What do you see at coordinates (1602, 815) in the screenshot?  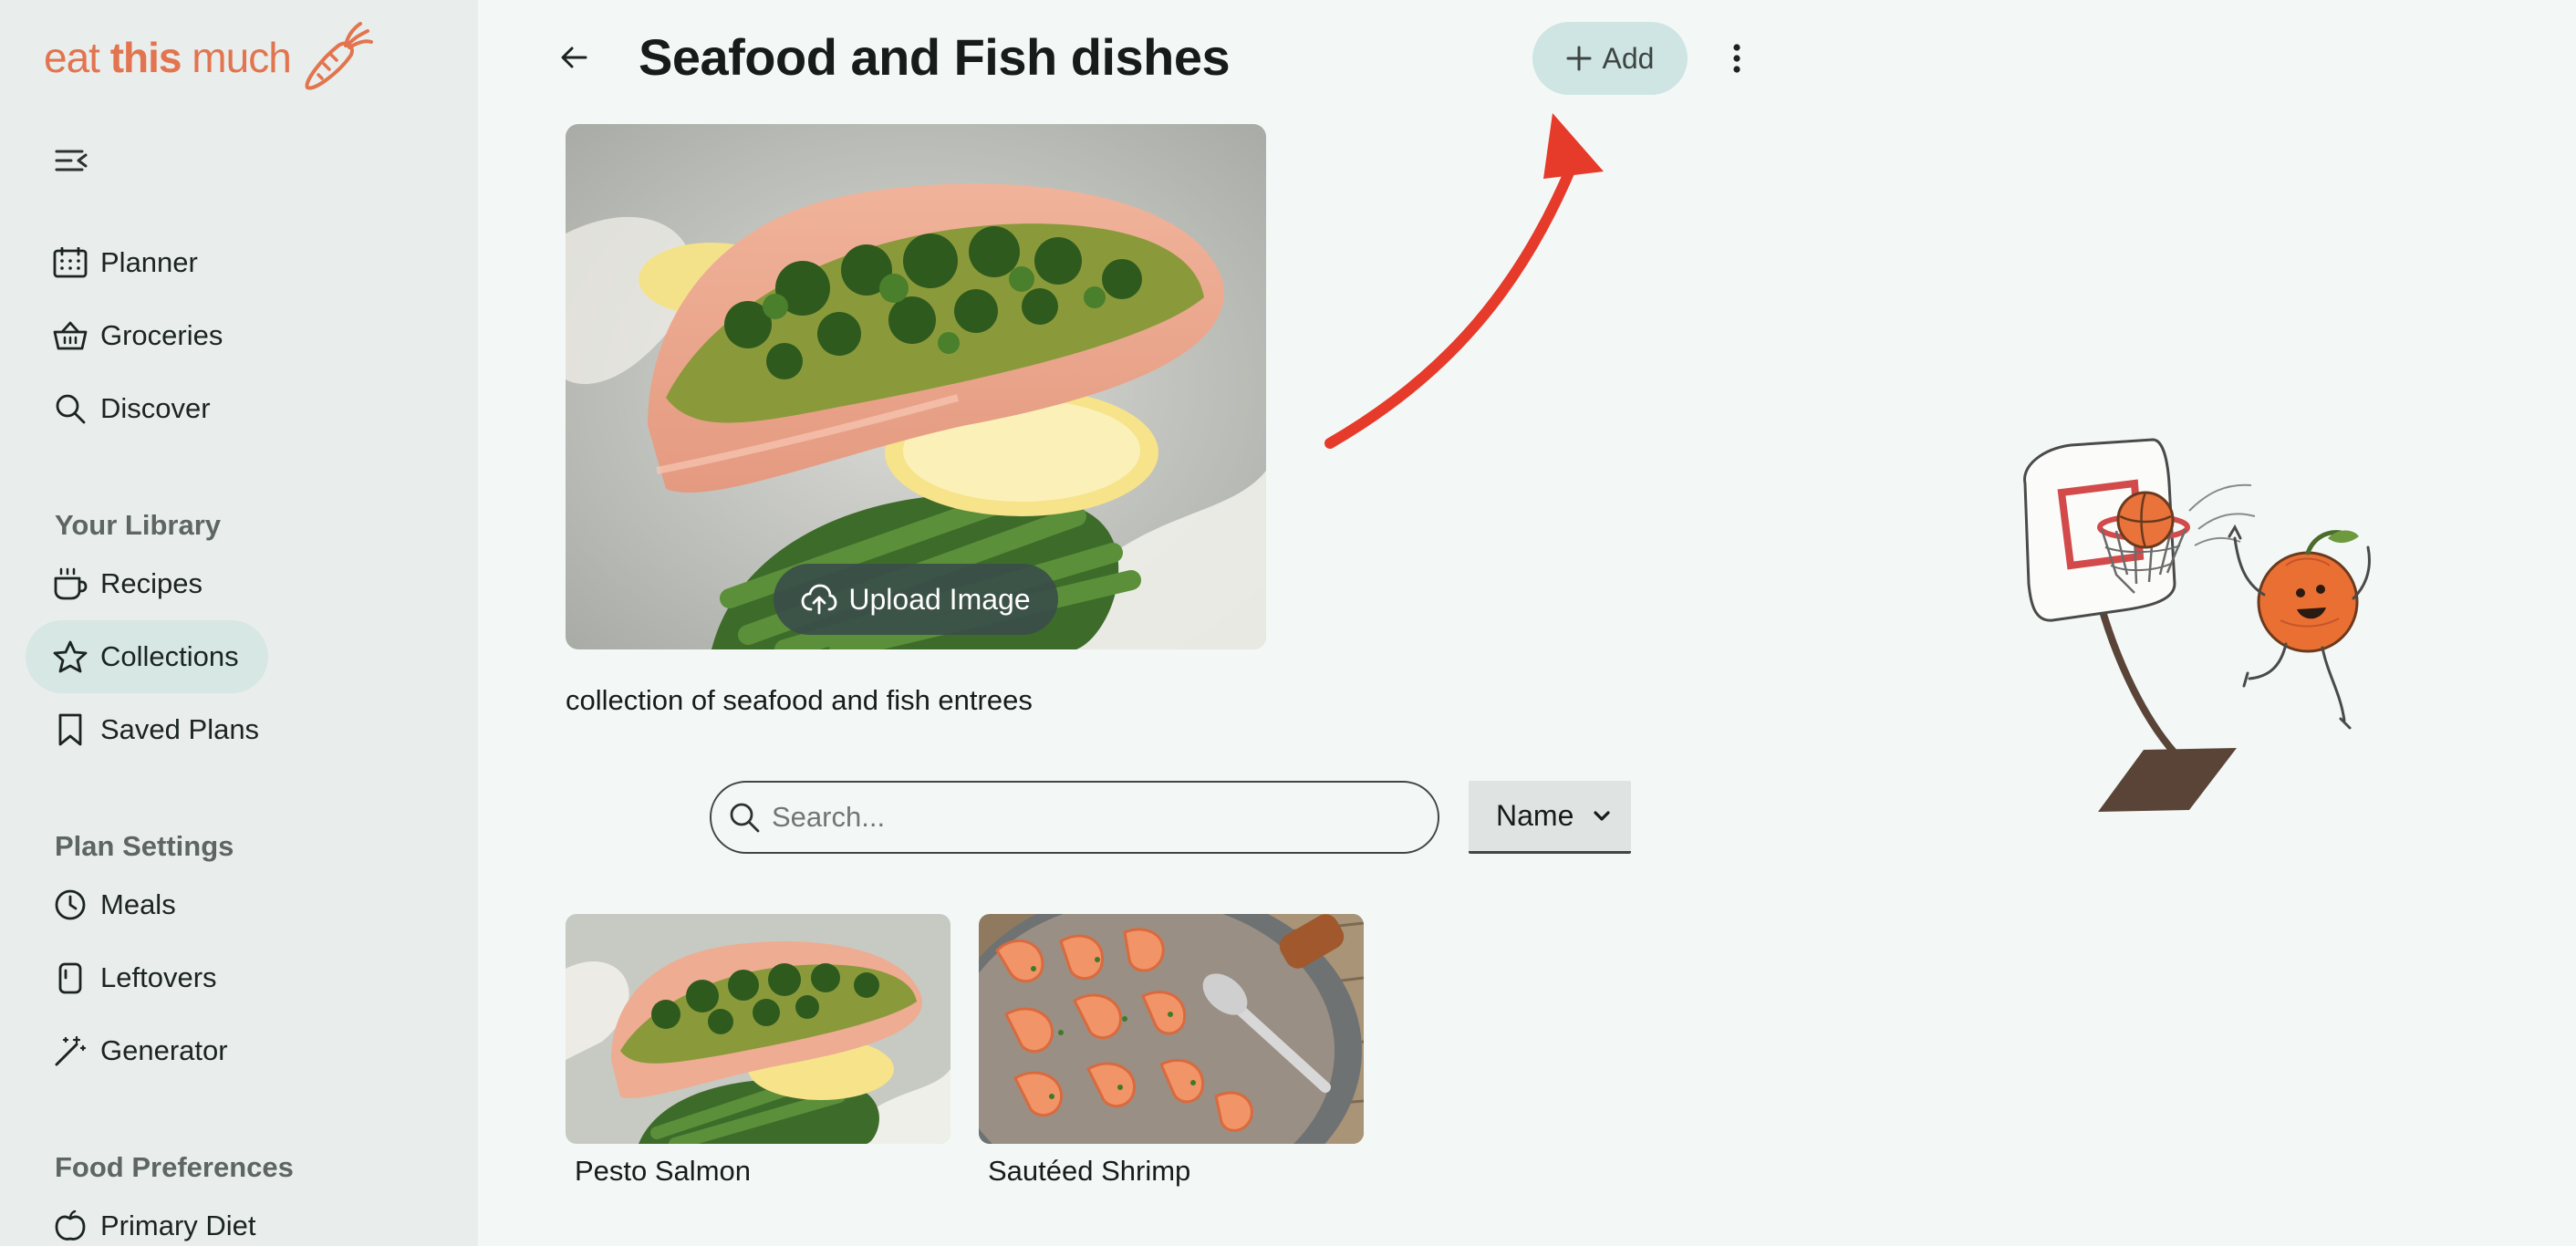 I see `chevron-down-icon` at bounding box center [1602, 815].